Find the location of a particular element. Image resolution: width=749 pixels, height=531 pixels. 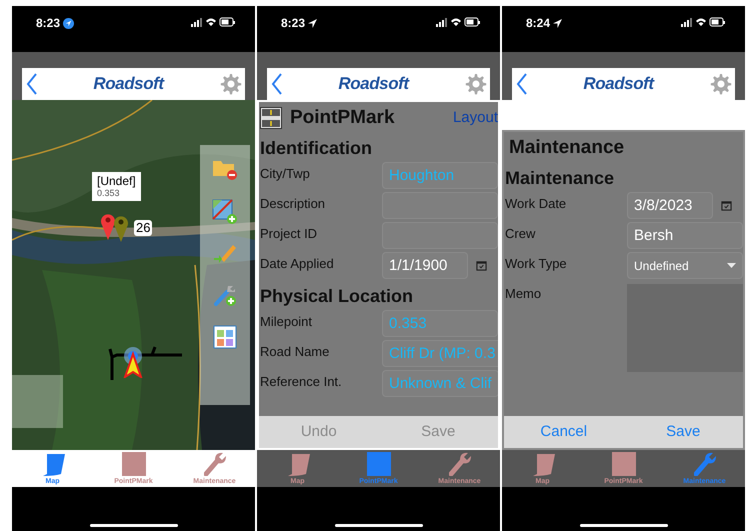

form-button: Save is located at coordinates (683, 432).